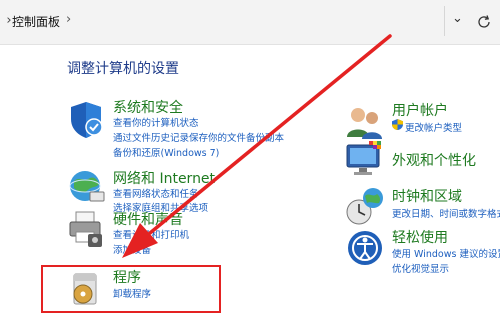 The width and height of the screenshot is (500, 324). I want to click on link-file-history: 通过文件历史记录保存你的文件备份副本, so click(198, 137).